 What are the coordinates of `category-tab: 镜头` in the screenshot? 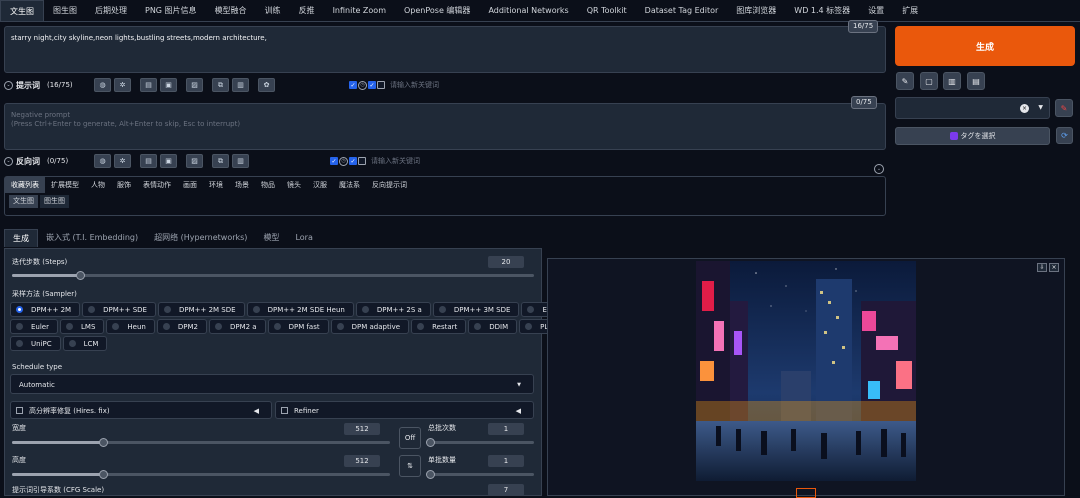 It's located at (294, 185).